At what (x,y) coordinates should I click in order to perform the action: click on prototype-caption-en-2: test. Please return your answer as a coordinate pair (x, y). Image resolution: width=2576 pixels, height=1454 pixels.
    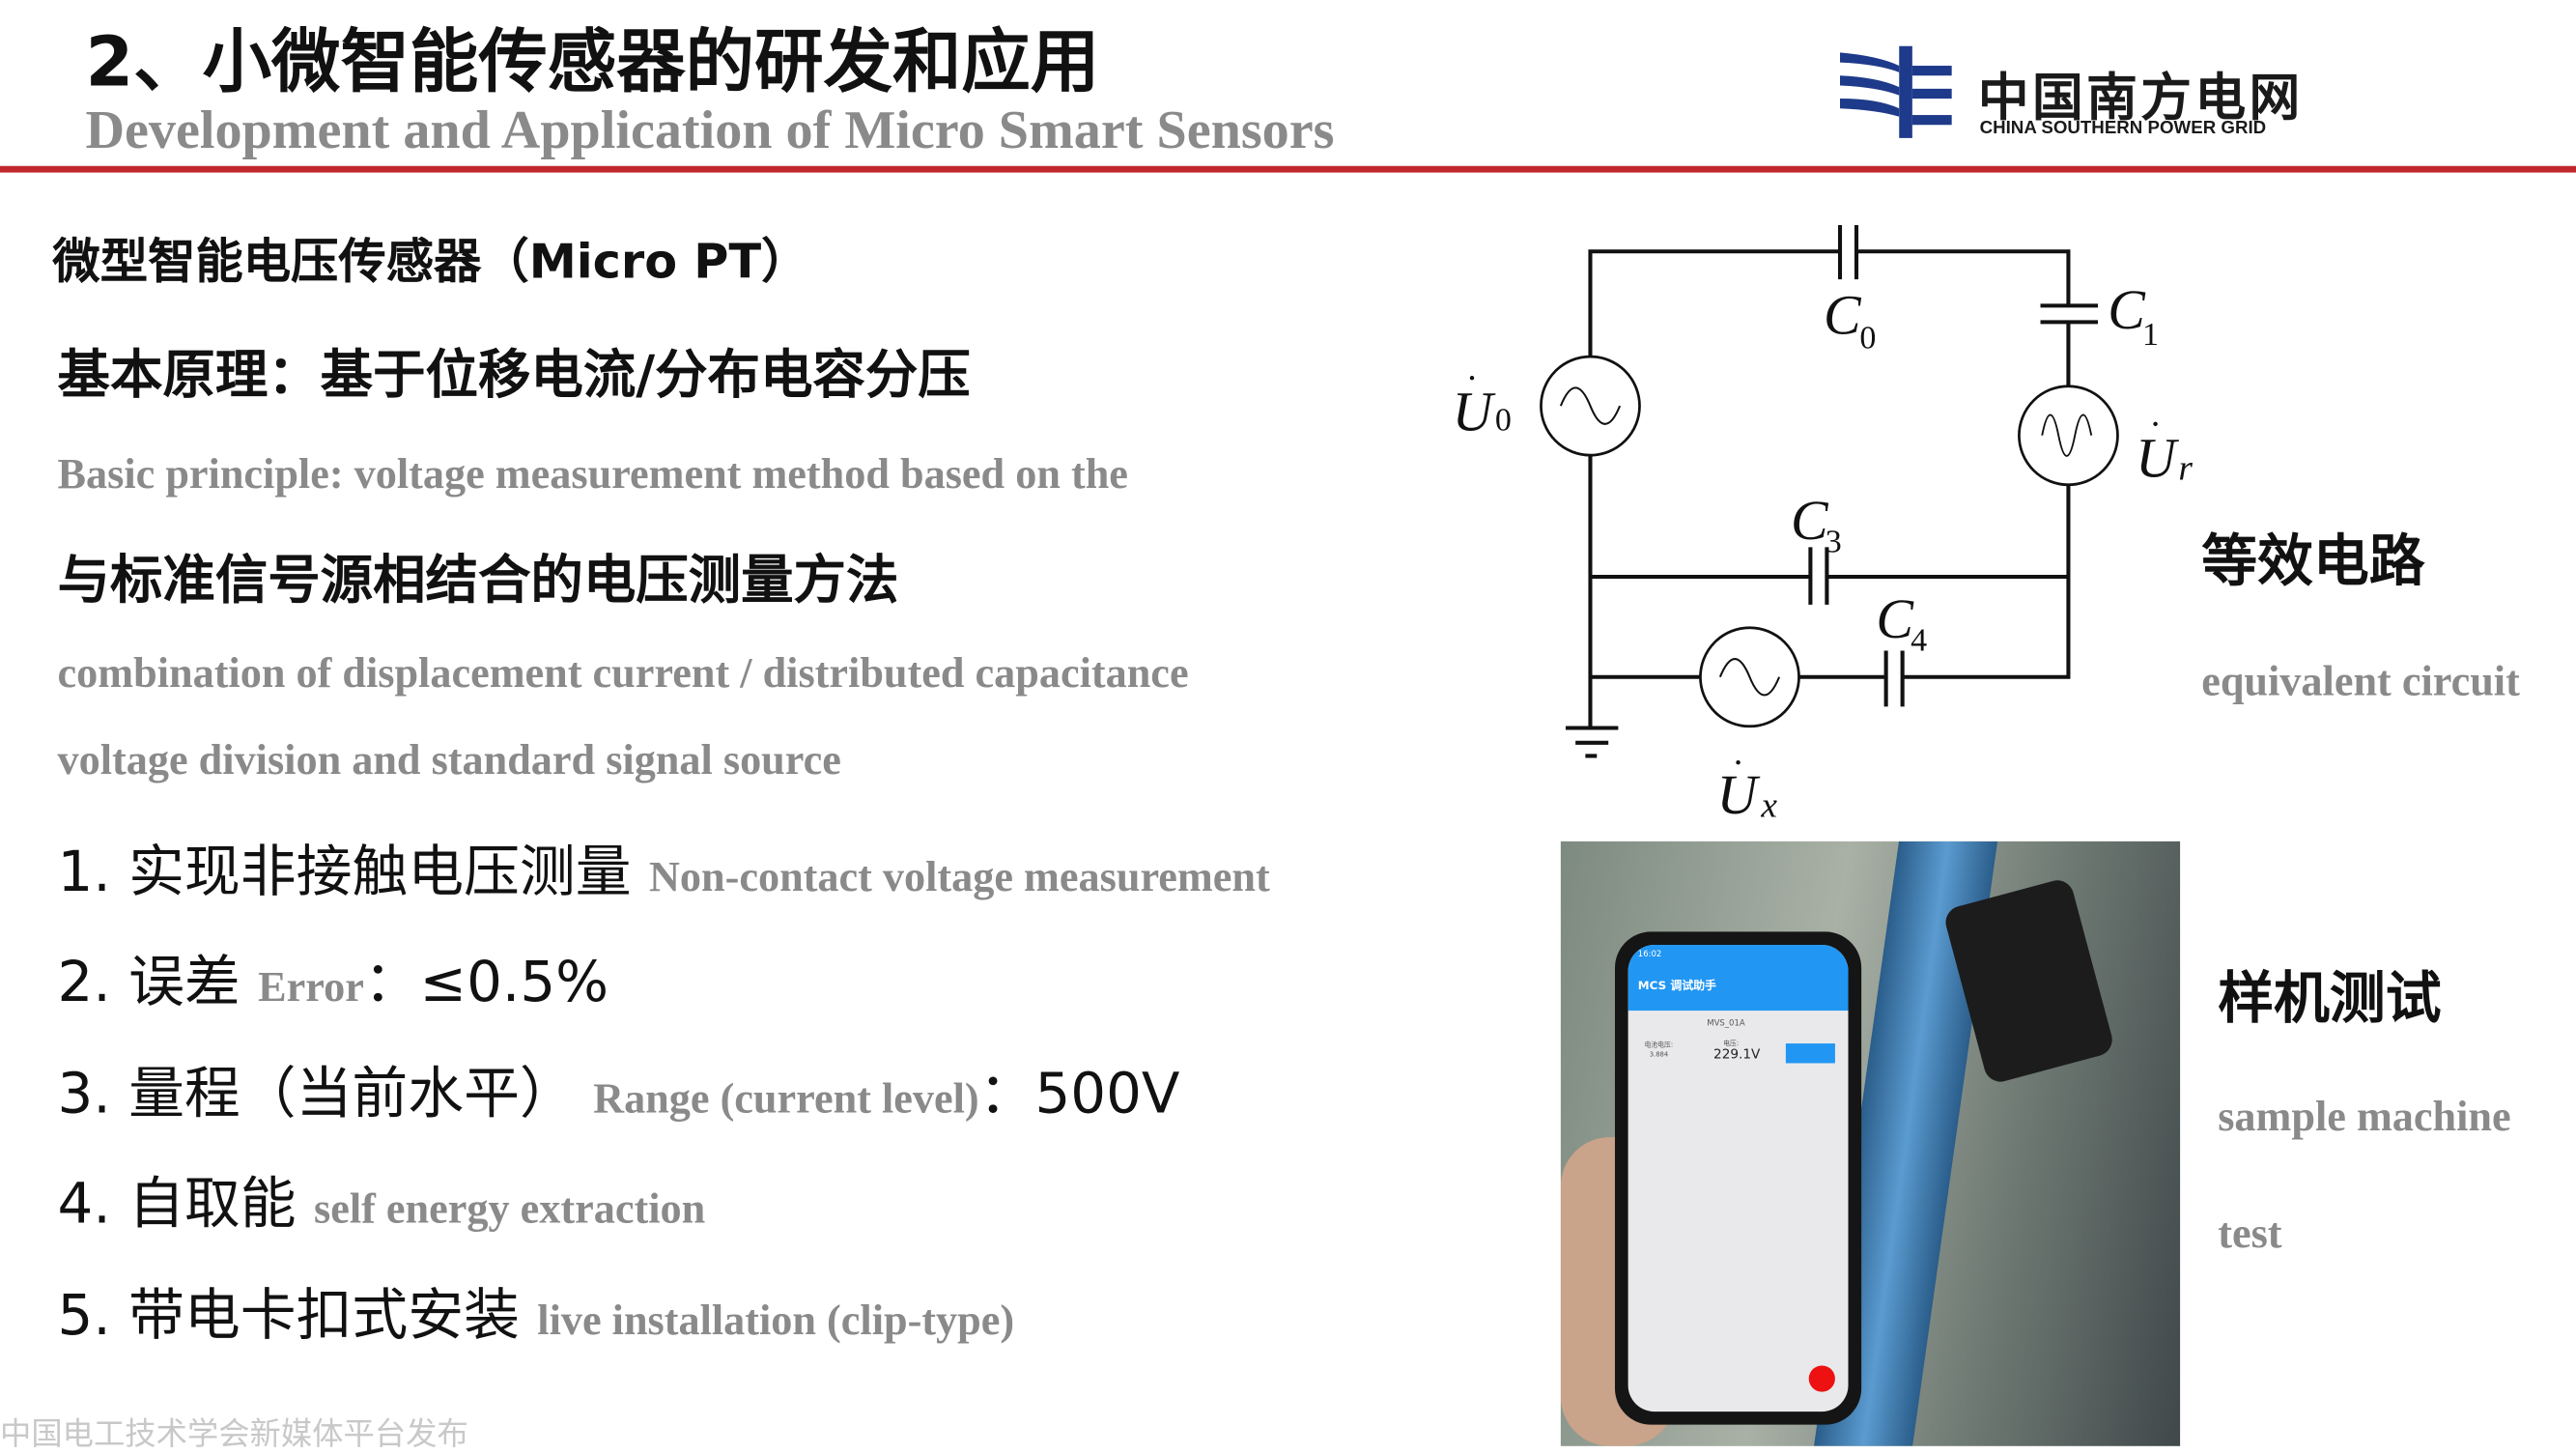
    Looking at the image, I should click on (2250, 1234).